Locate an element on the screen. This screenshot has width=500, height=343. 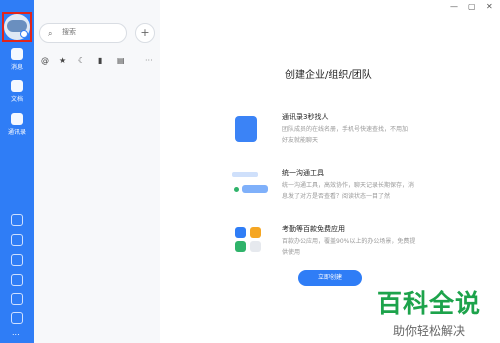
sidebar-item-documents: 文档 is located at coordinates (17, 91).